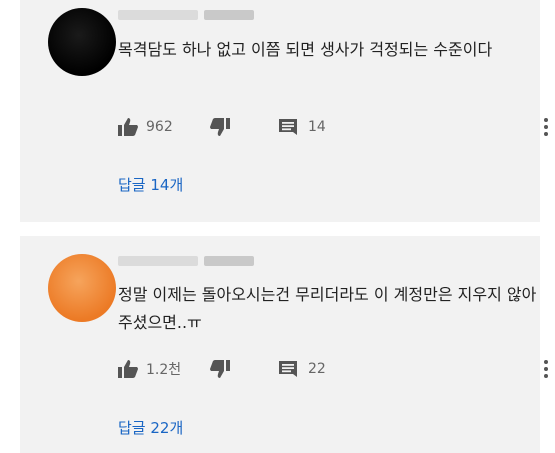  I want to click on comment-text: 정말 이제는 돌아오시는건 무리더라도 이 계정만은 지우지 않아주셨으면..ㅠ, so click(327, 308).